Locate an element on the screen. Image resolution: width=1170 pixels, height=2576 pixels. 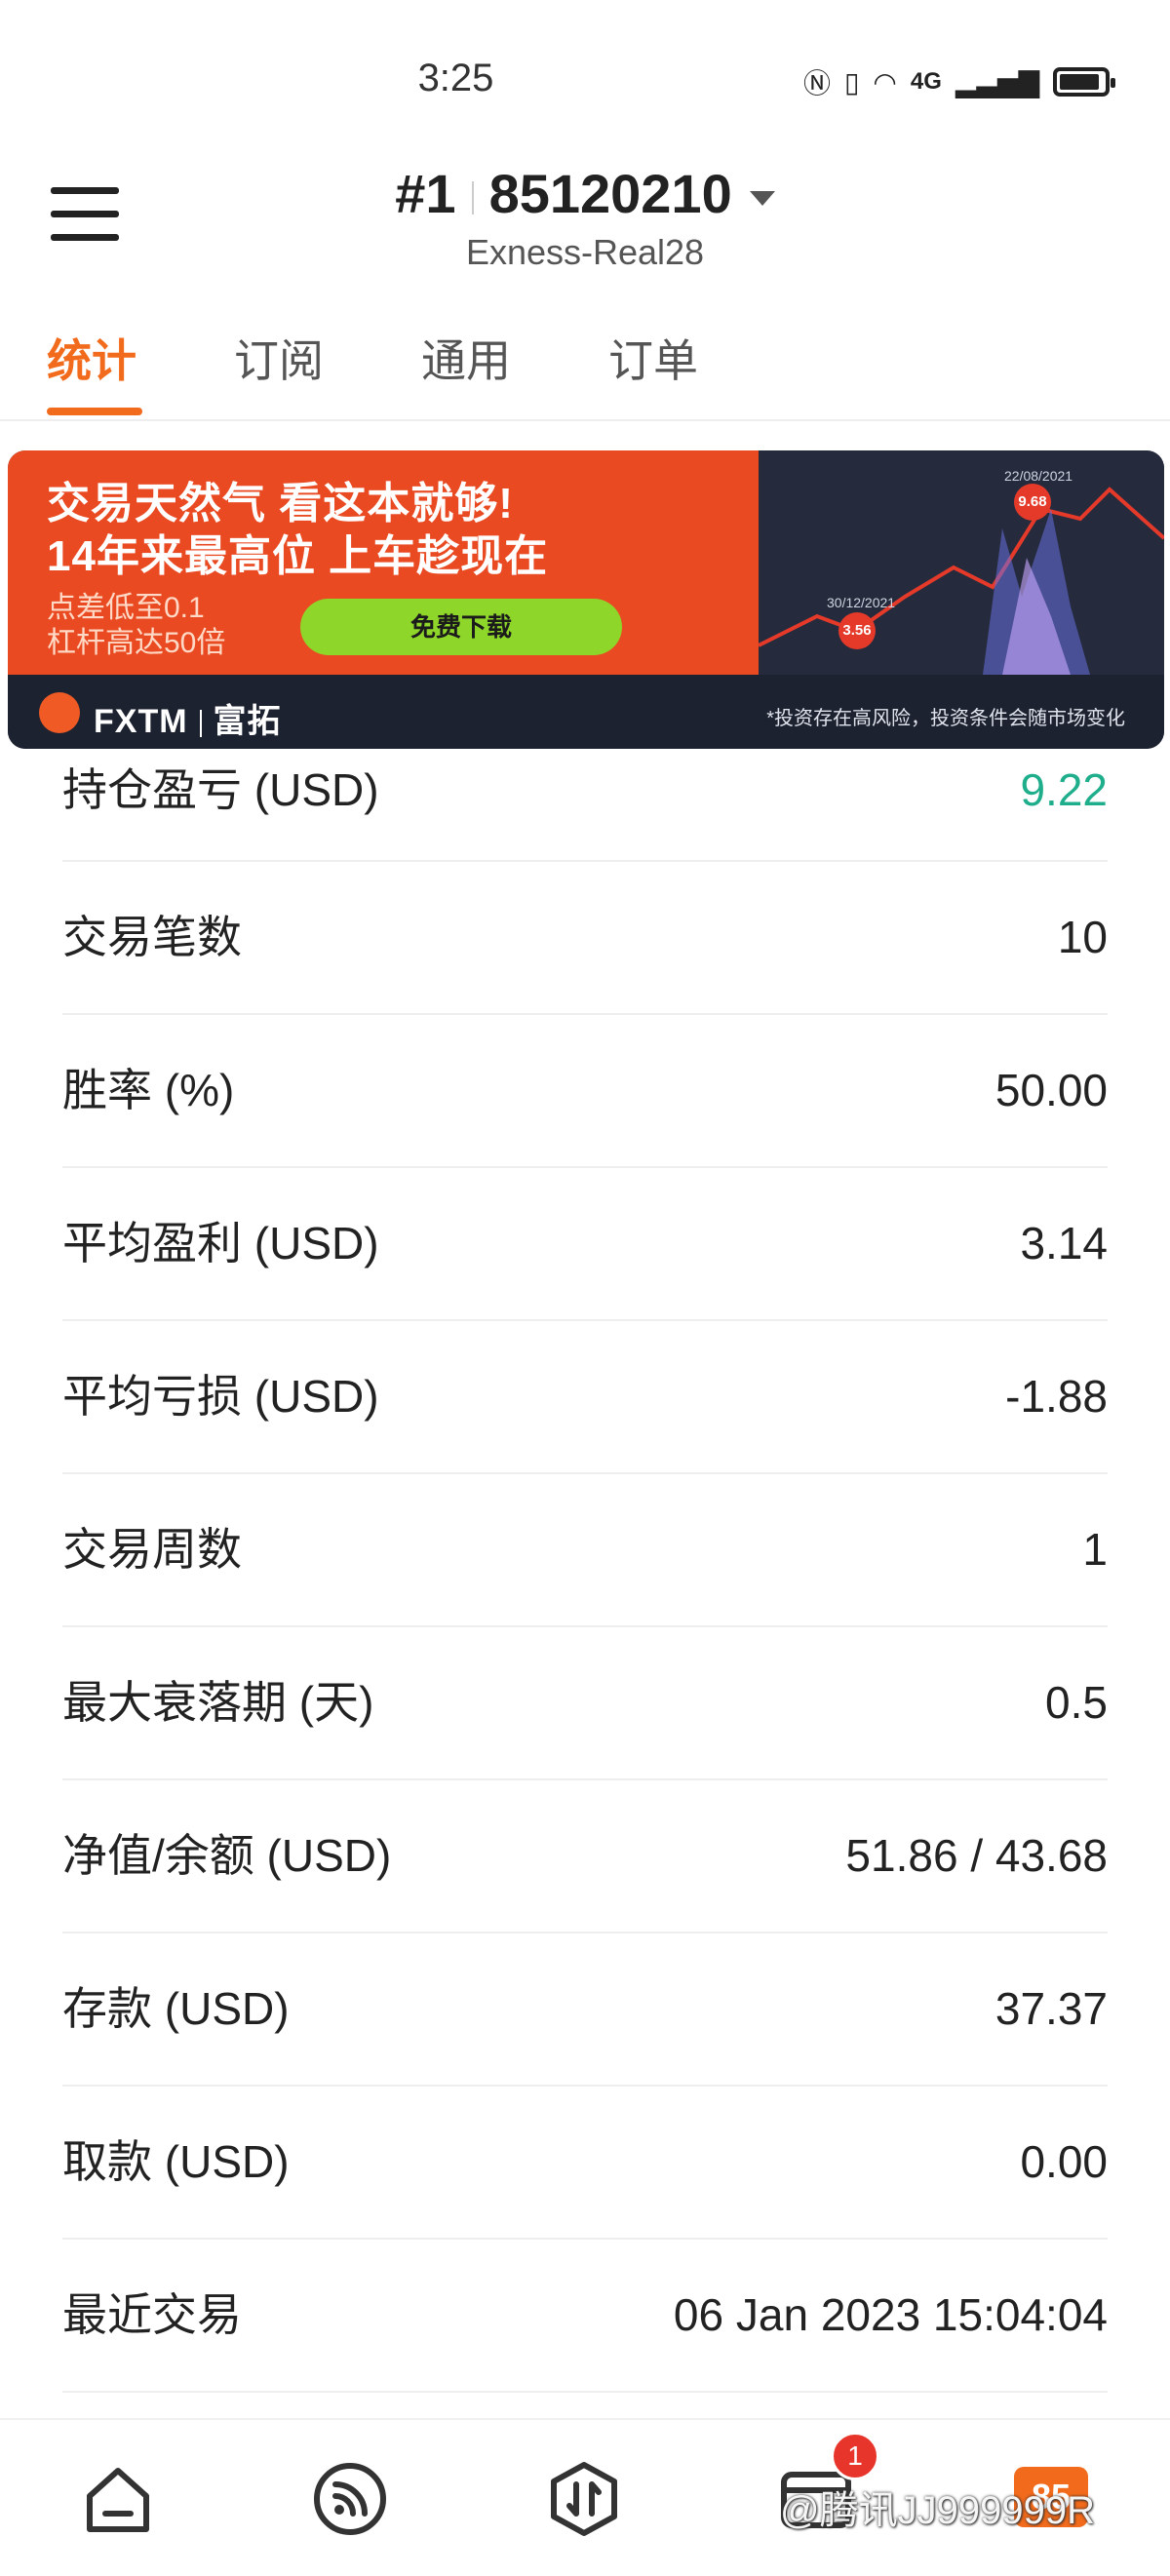
status-bar: 3:25 Ⓝ ▯ ◠ 4G ▂▃▅▇ is located at coordinates (585, 68).